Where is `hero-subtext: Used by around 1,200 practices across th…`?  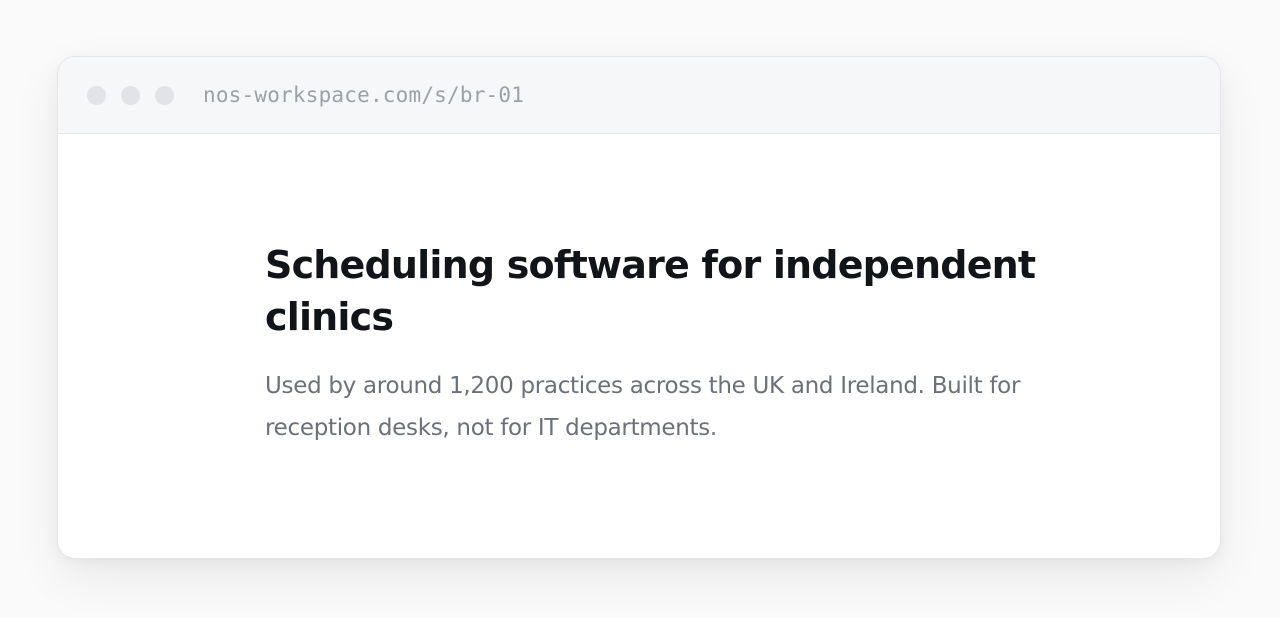 hero-subtext: Used by around 1,200 practices across th… is located at coordinates (643, 407).